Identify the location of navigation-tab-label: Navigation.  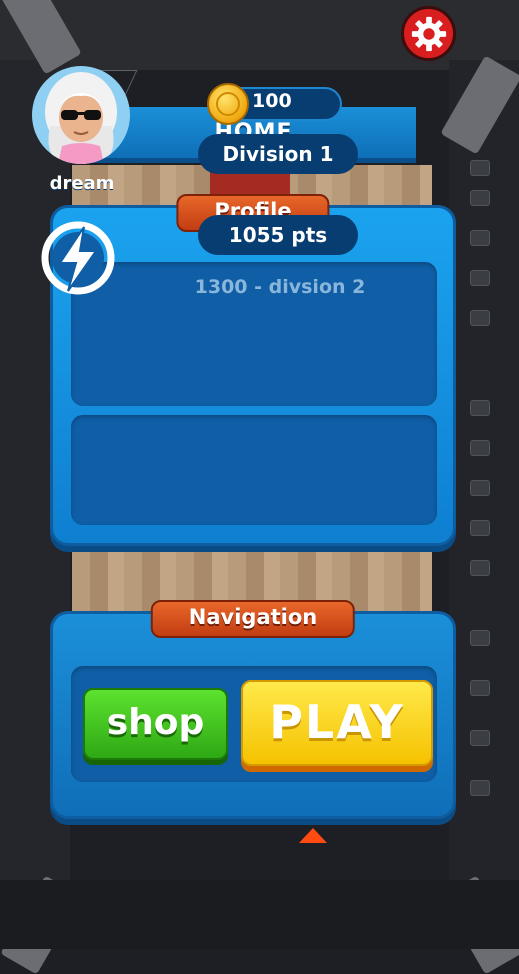
(253, 619).